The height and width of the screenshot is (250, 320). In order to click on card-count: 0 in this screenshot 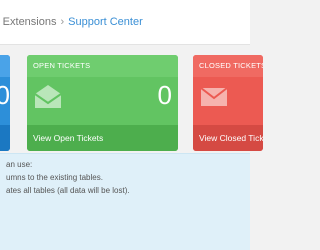, I will do `click(5, 95)`.